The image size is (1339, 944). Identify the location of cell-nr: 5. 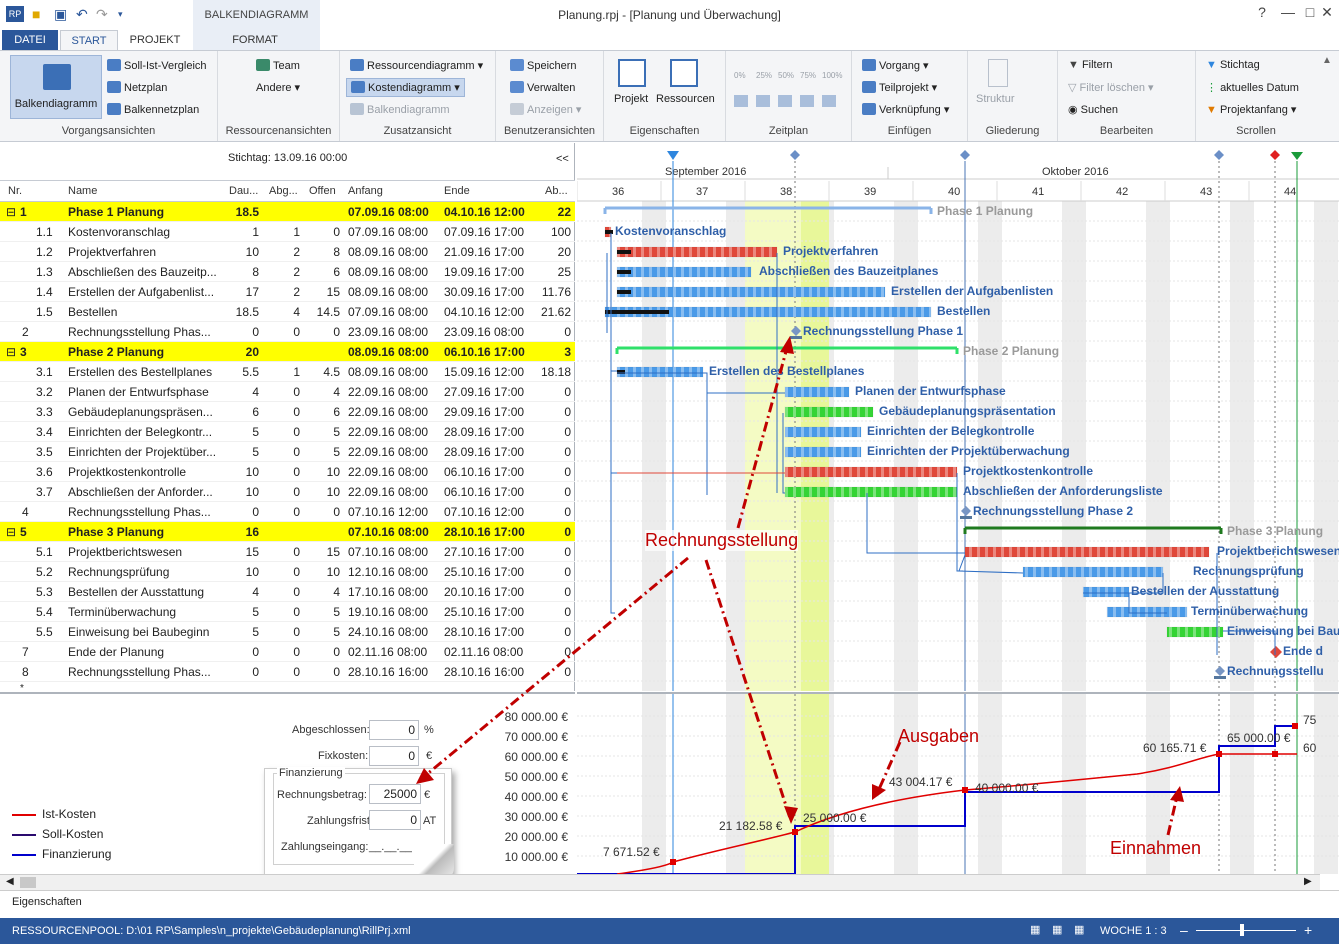
(23, 532).